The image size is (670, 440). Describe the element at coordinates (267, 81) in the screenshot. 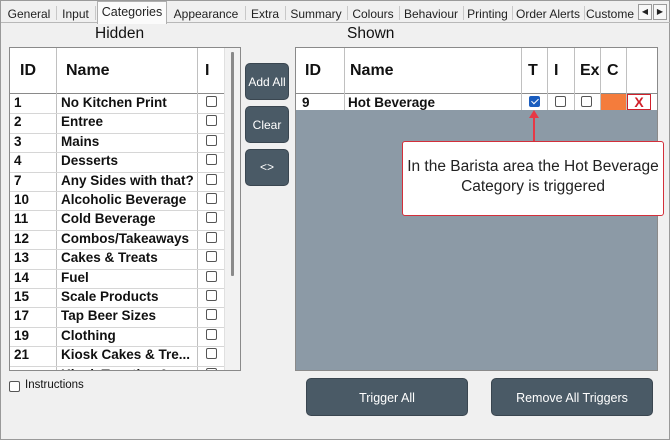

I see `add-all-button: Add All` at that location.